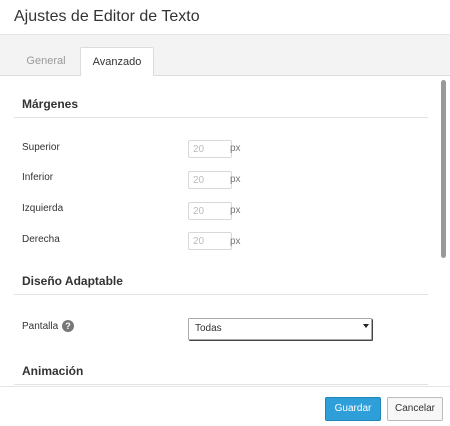 This screenshot has height=426, width=450. Describe the element at coordinates (210, 149) in the screenshot. I see `margin-top-input` at that location.